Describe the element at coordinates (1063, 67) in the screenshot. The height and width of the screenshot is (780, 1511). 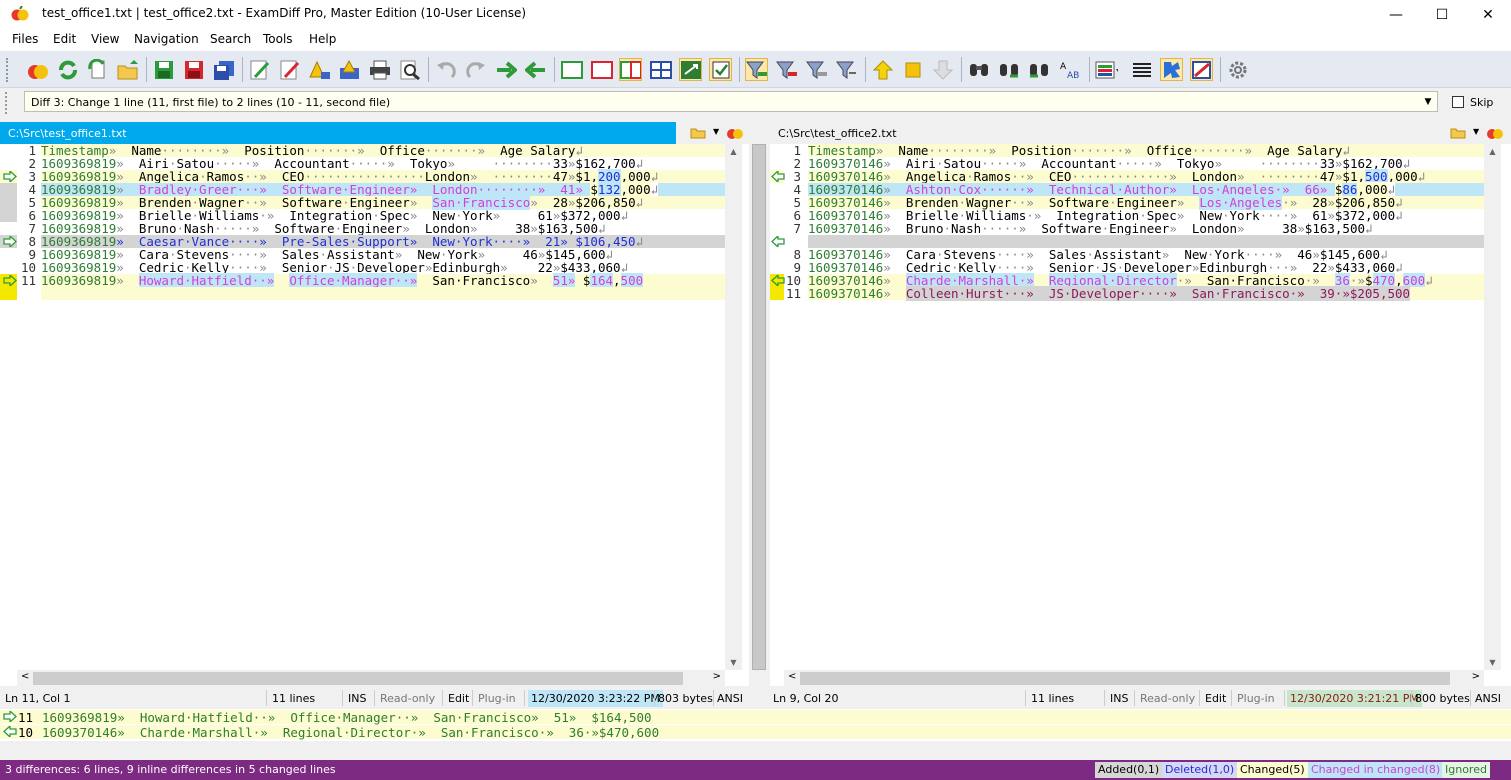
I see `svg-text: A` at that location.